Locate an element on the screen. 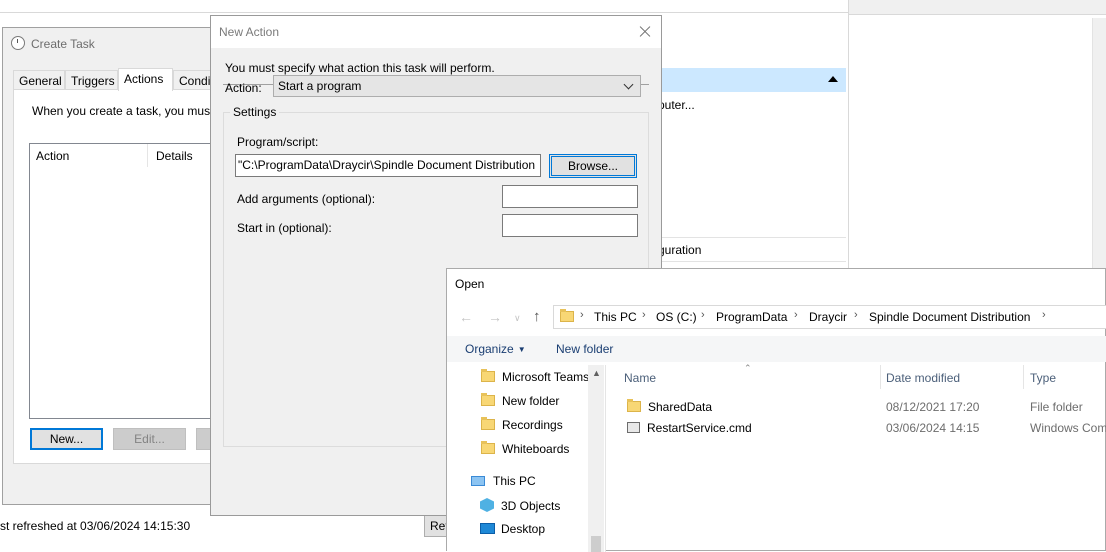 The width and height of the screenshot is (1106, 552). cmd-file-icon is located at coordinates (633, 427).